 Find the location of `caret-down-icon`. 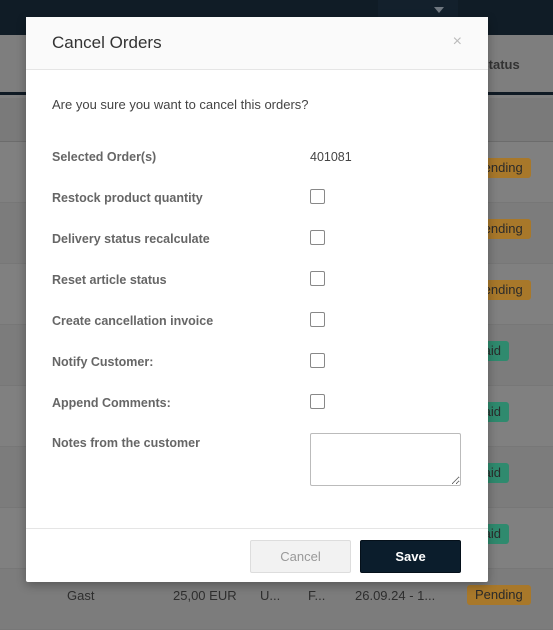

caret-down-icon is located at coordinates (439, 10).